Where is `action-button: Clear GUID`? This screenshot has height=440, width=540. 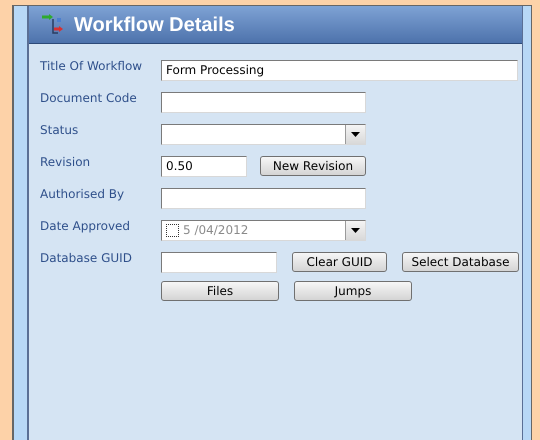 action-button: Clear GUID is located at coordinates (339, 262).